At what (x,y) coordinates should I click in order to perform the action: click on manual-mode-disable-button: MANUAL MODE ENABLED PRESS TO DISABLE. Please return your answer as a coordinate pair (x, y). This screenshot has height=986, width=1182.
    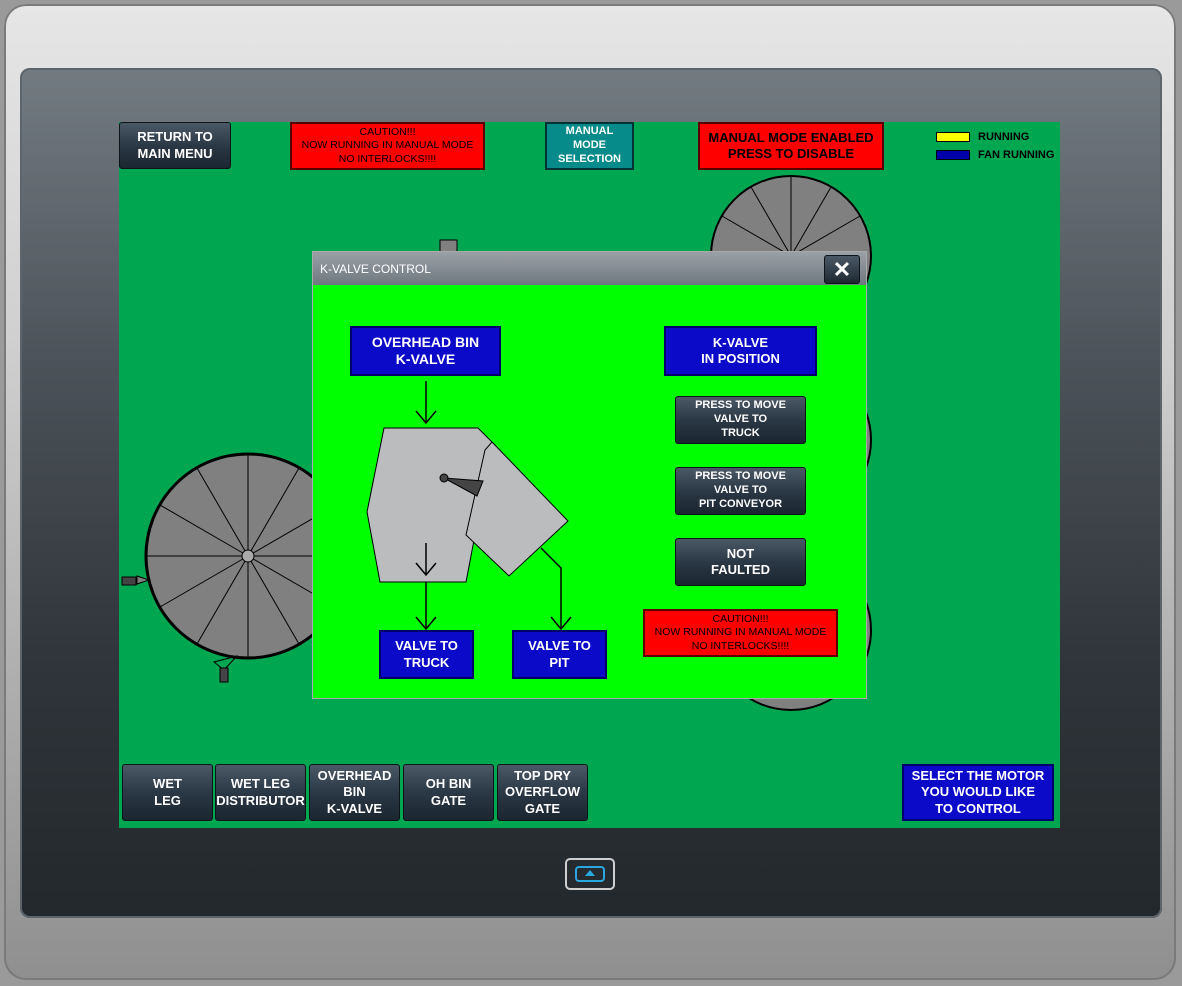
    Looking at the image, I should click on (791, 146).